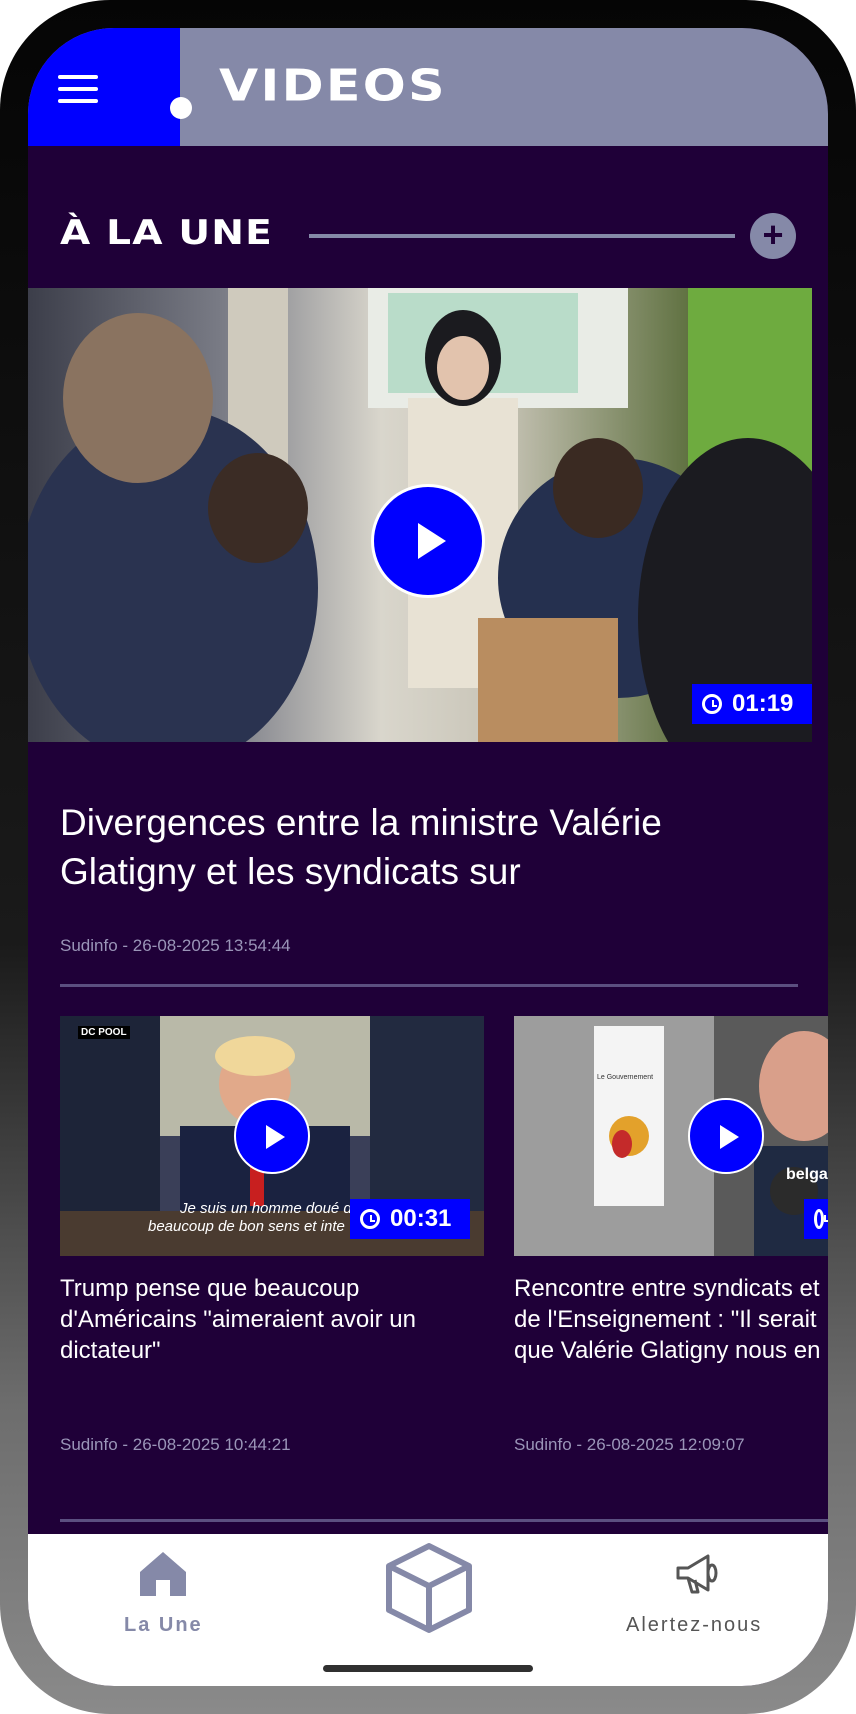  What do you see at coordinates (167, 233) in the screenshot?
I see `section-title: À LA UNE` at bounding box center [167, 233].